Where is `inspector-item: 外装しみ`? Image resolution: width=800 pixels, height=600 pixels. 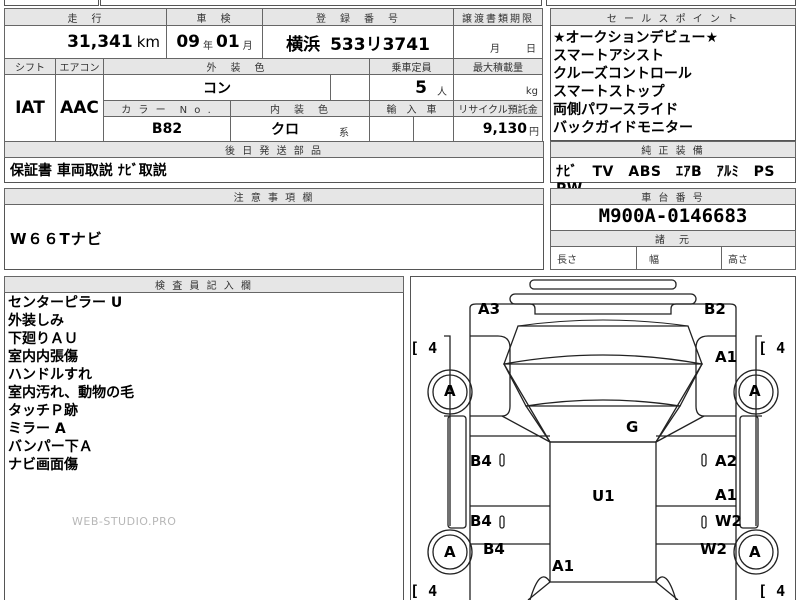
inspector-item: 外装しみ is located at coordinates (36, 321).